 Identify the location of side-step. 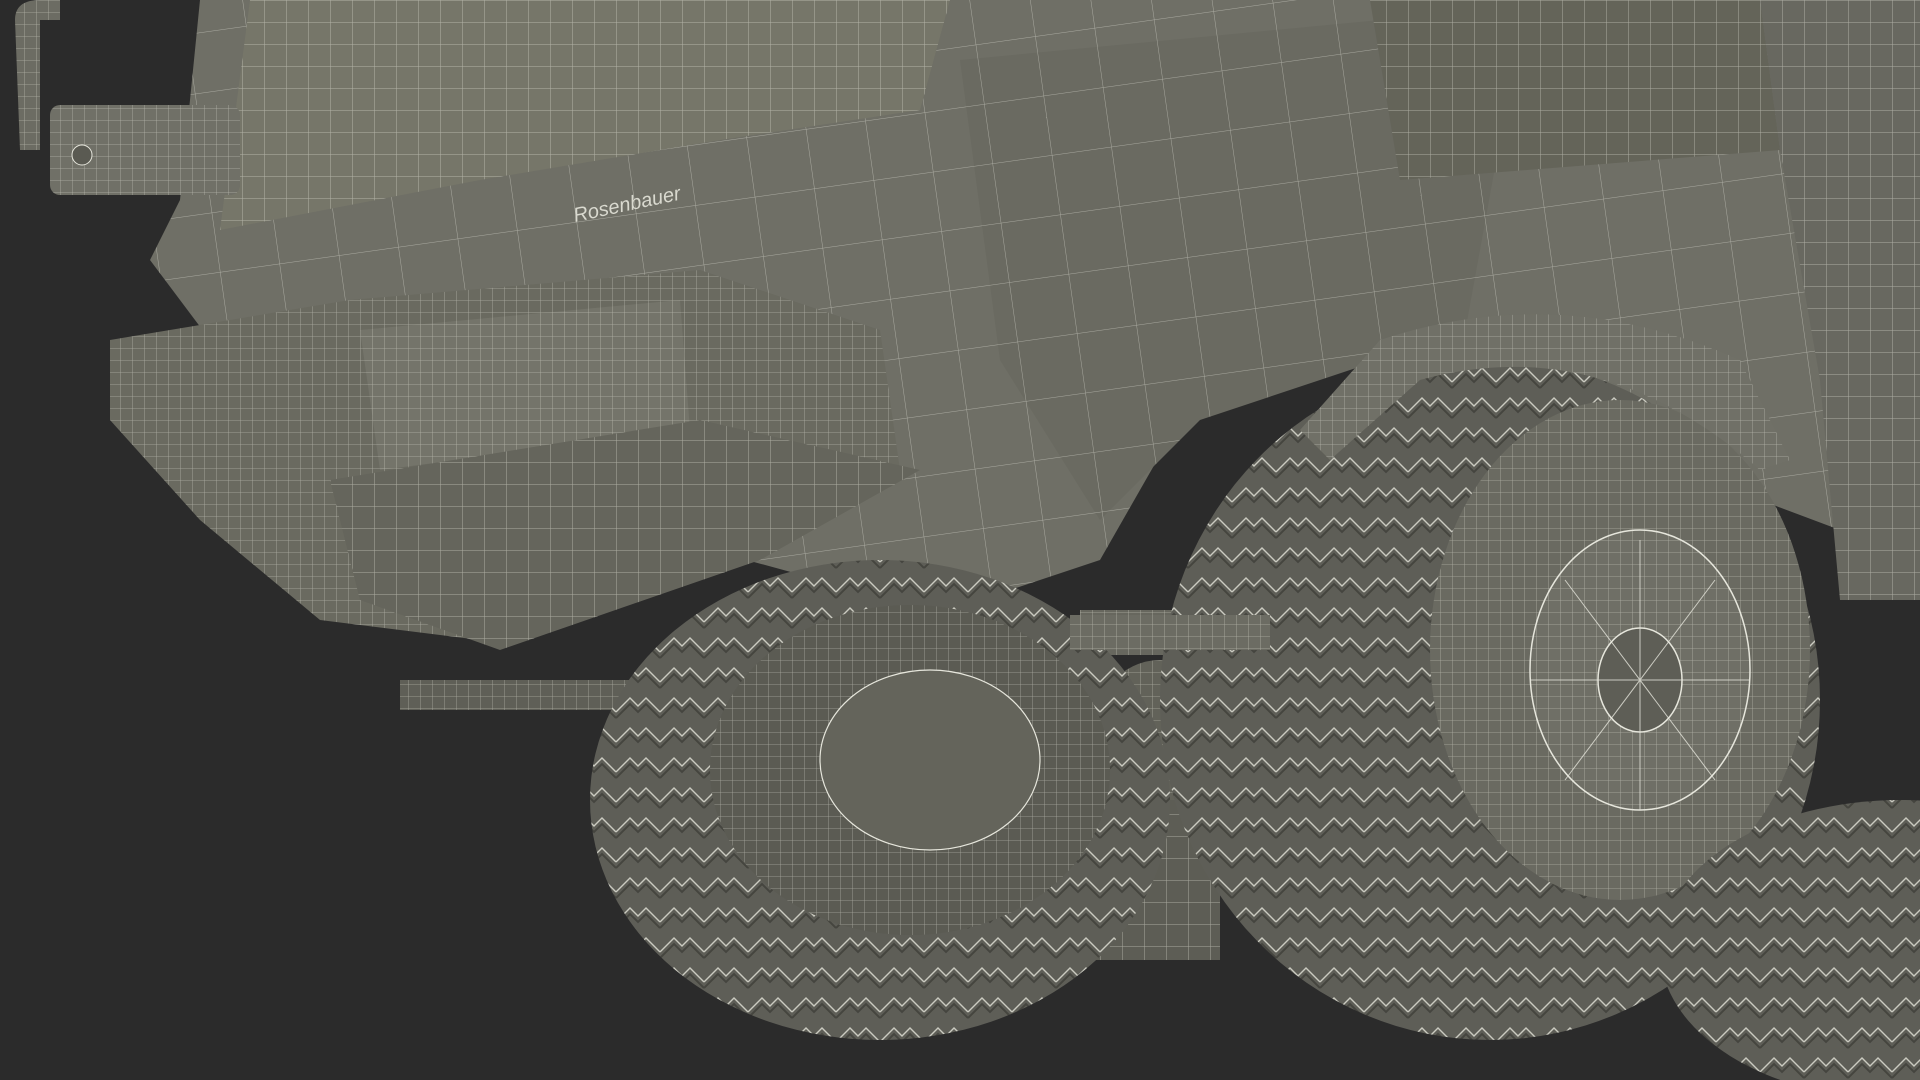
(1170, 632).